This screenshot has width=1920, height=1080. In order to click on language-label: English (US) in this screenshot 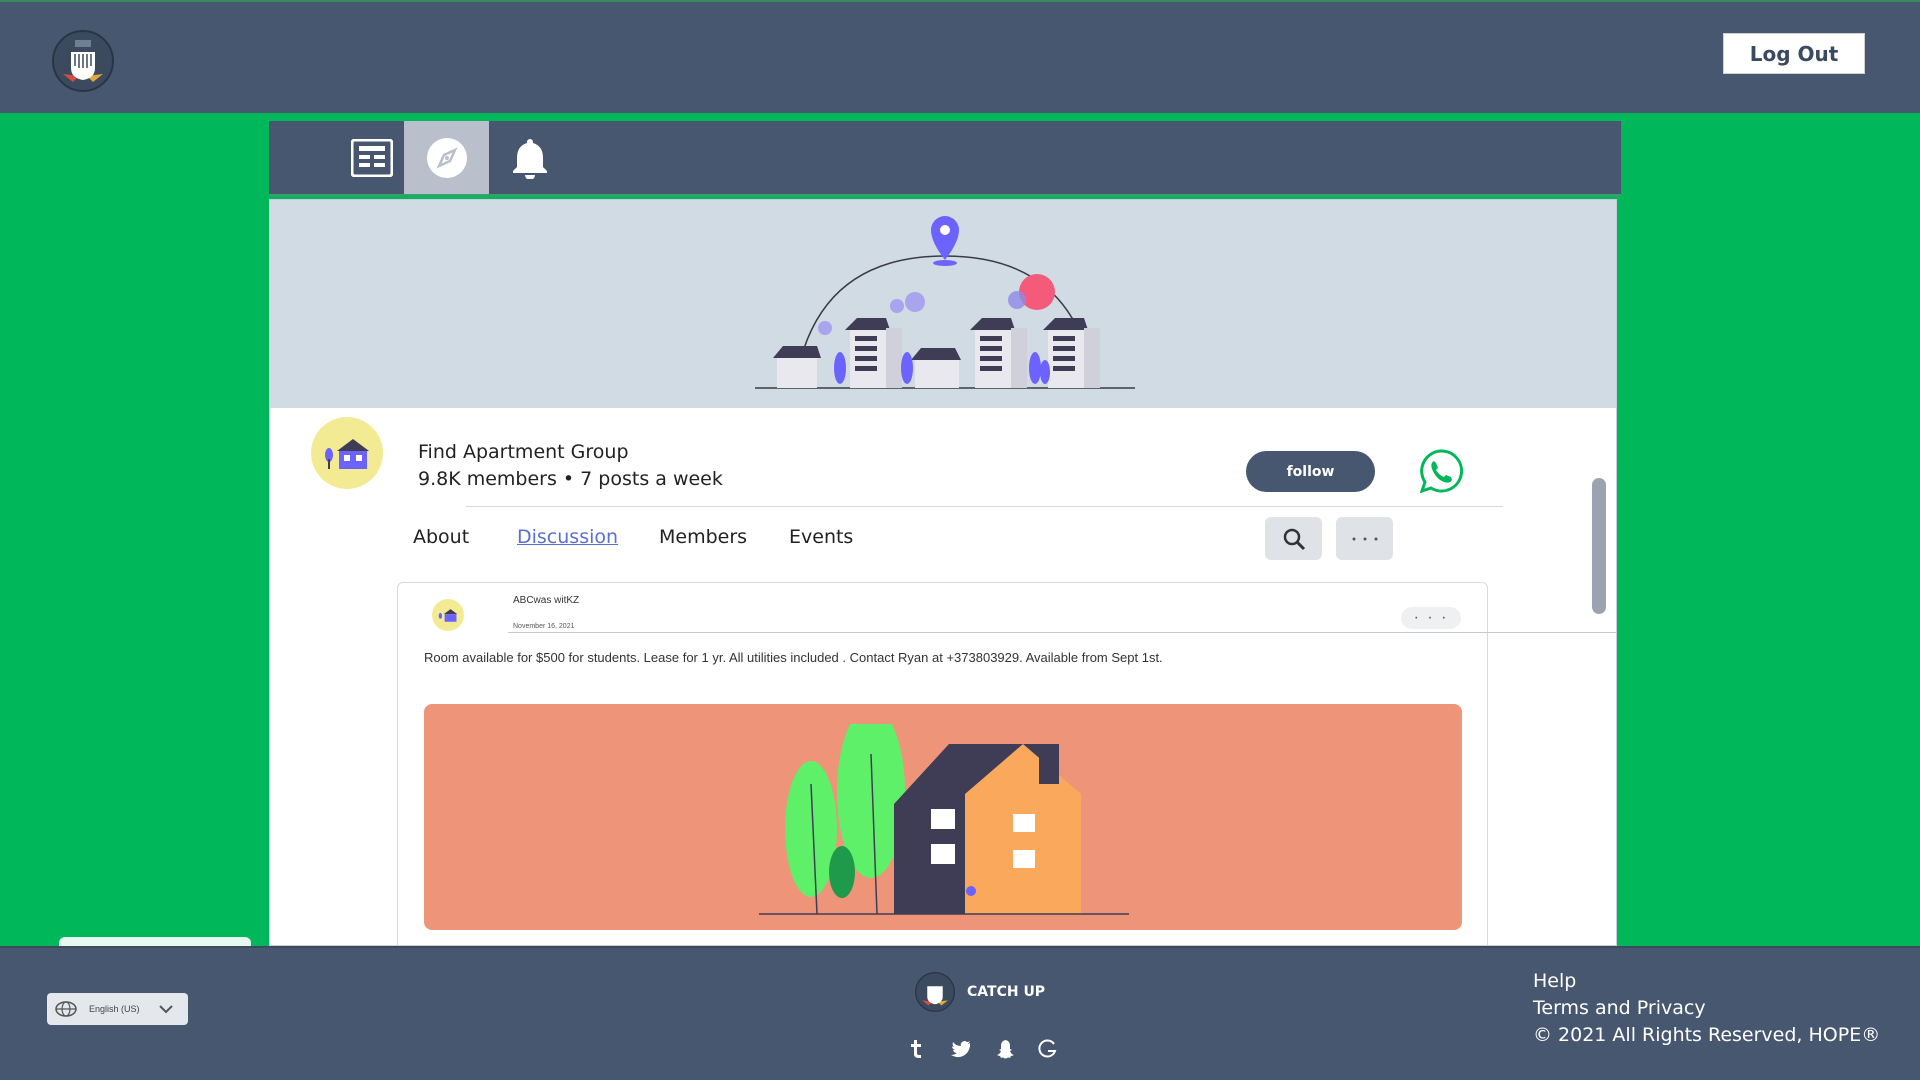, I will do `click(114, 1009)`.